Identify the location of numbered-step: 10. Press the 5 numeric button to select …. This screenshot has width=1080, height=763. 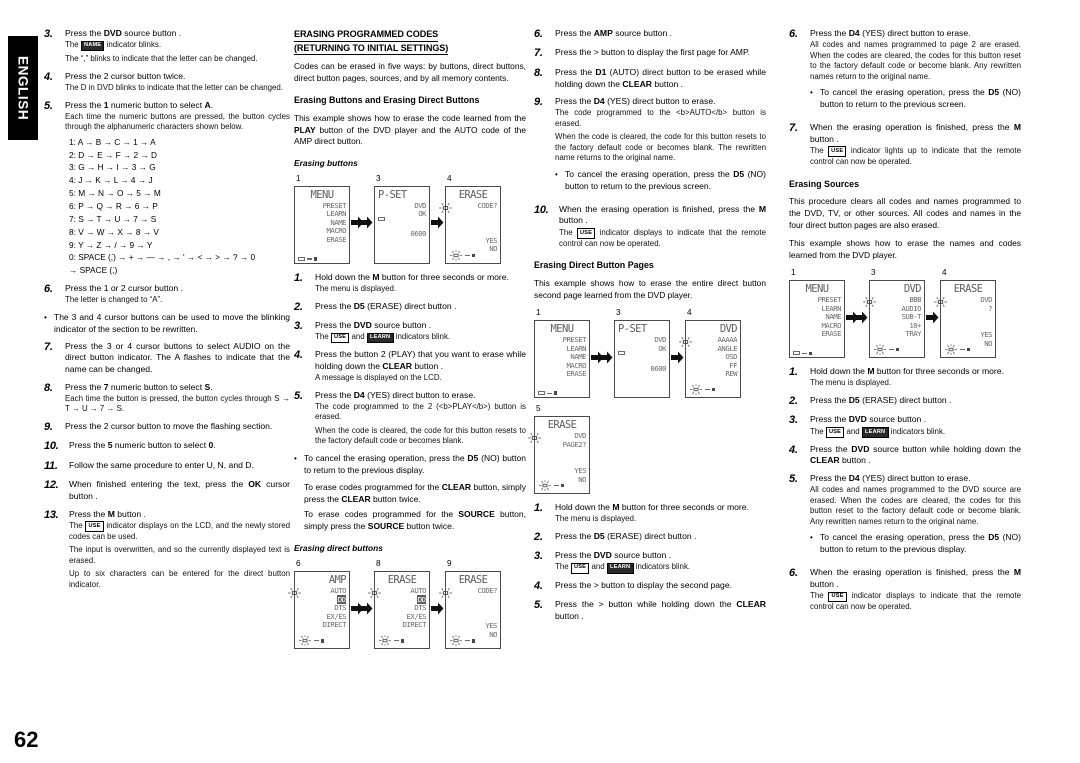
(167, 446).